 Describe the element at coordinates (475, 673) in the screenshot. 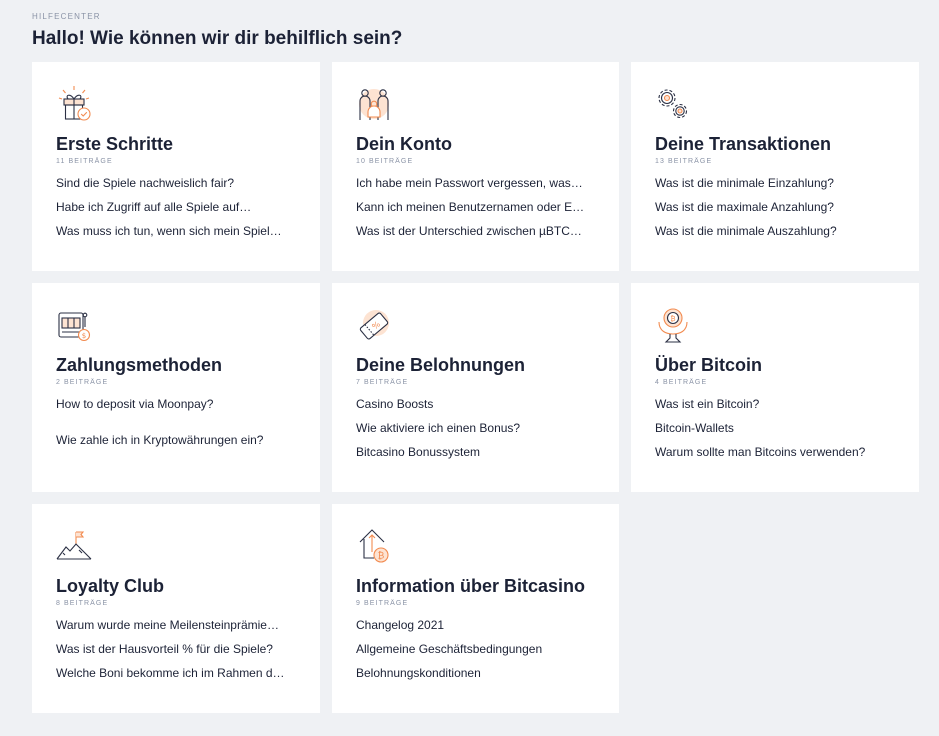

I see `article-link: Belohnungskonditionen` at that location.